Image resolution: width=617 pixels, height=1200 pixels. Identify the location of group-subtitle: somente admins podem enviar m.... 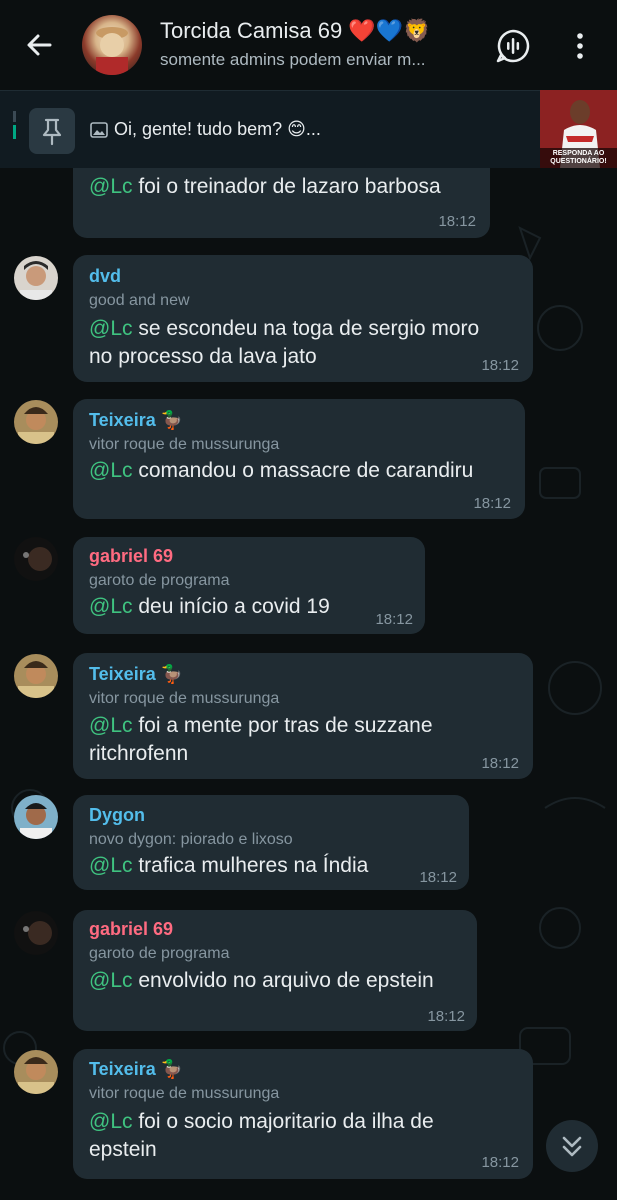
(319, 60).